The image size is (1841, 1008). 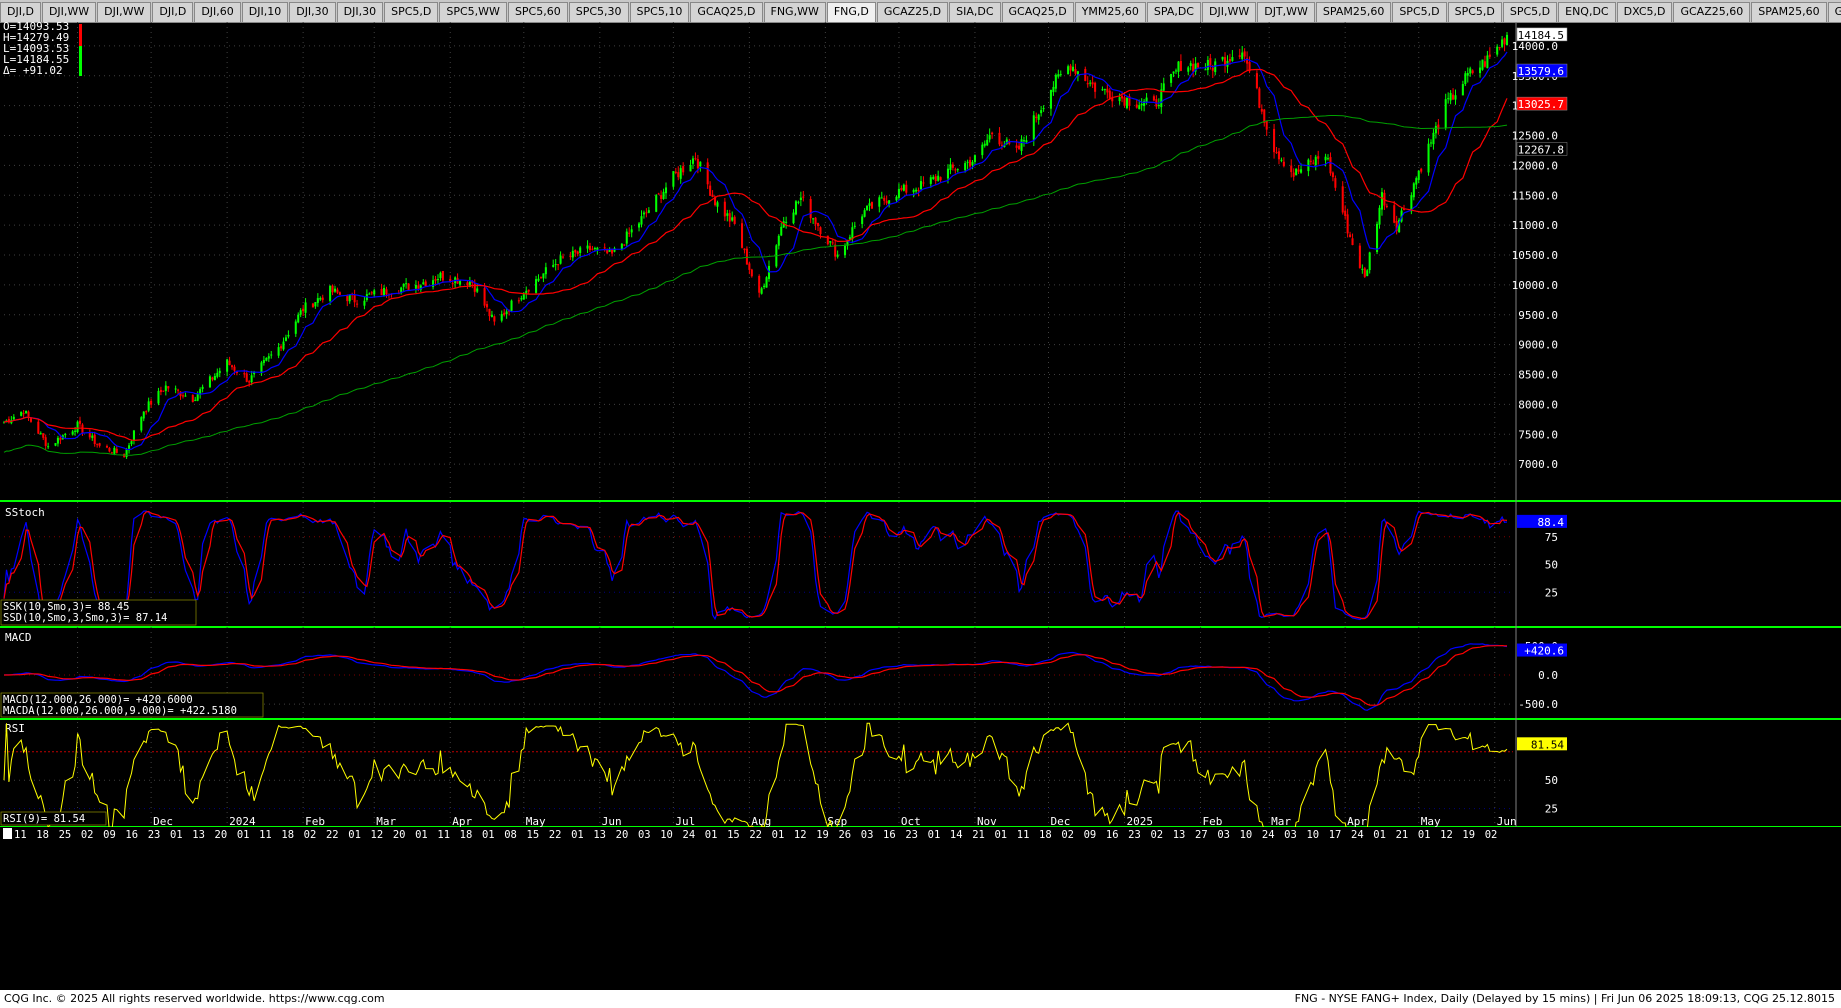 I want to click on tab-spa-dc: SPA,DC, so click(x=1173, y=12).